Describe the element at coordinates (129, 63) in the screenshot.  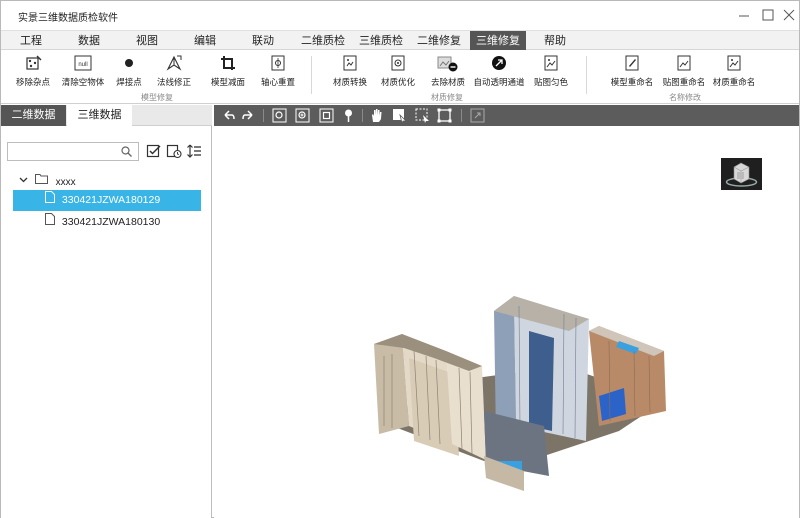
I see `weld-point-icon` at that location.